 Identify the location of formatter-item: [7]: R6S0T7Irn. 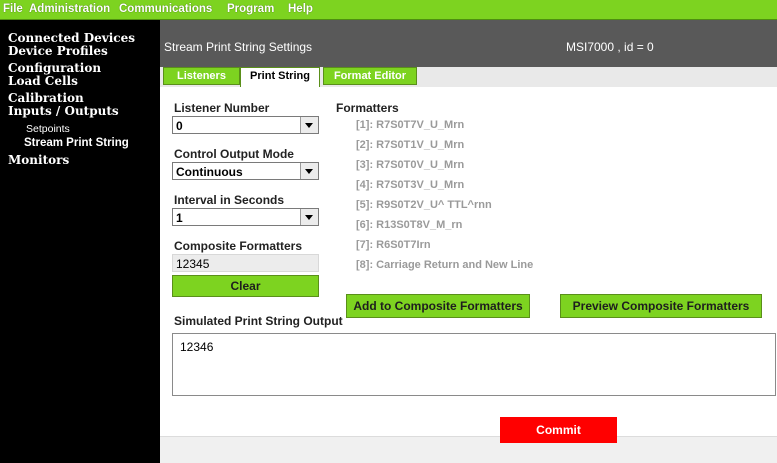
(393, 245).